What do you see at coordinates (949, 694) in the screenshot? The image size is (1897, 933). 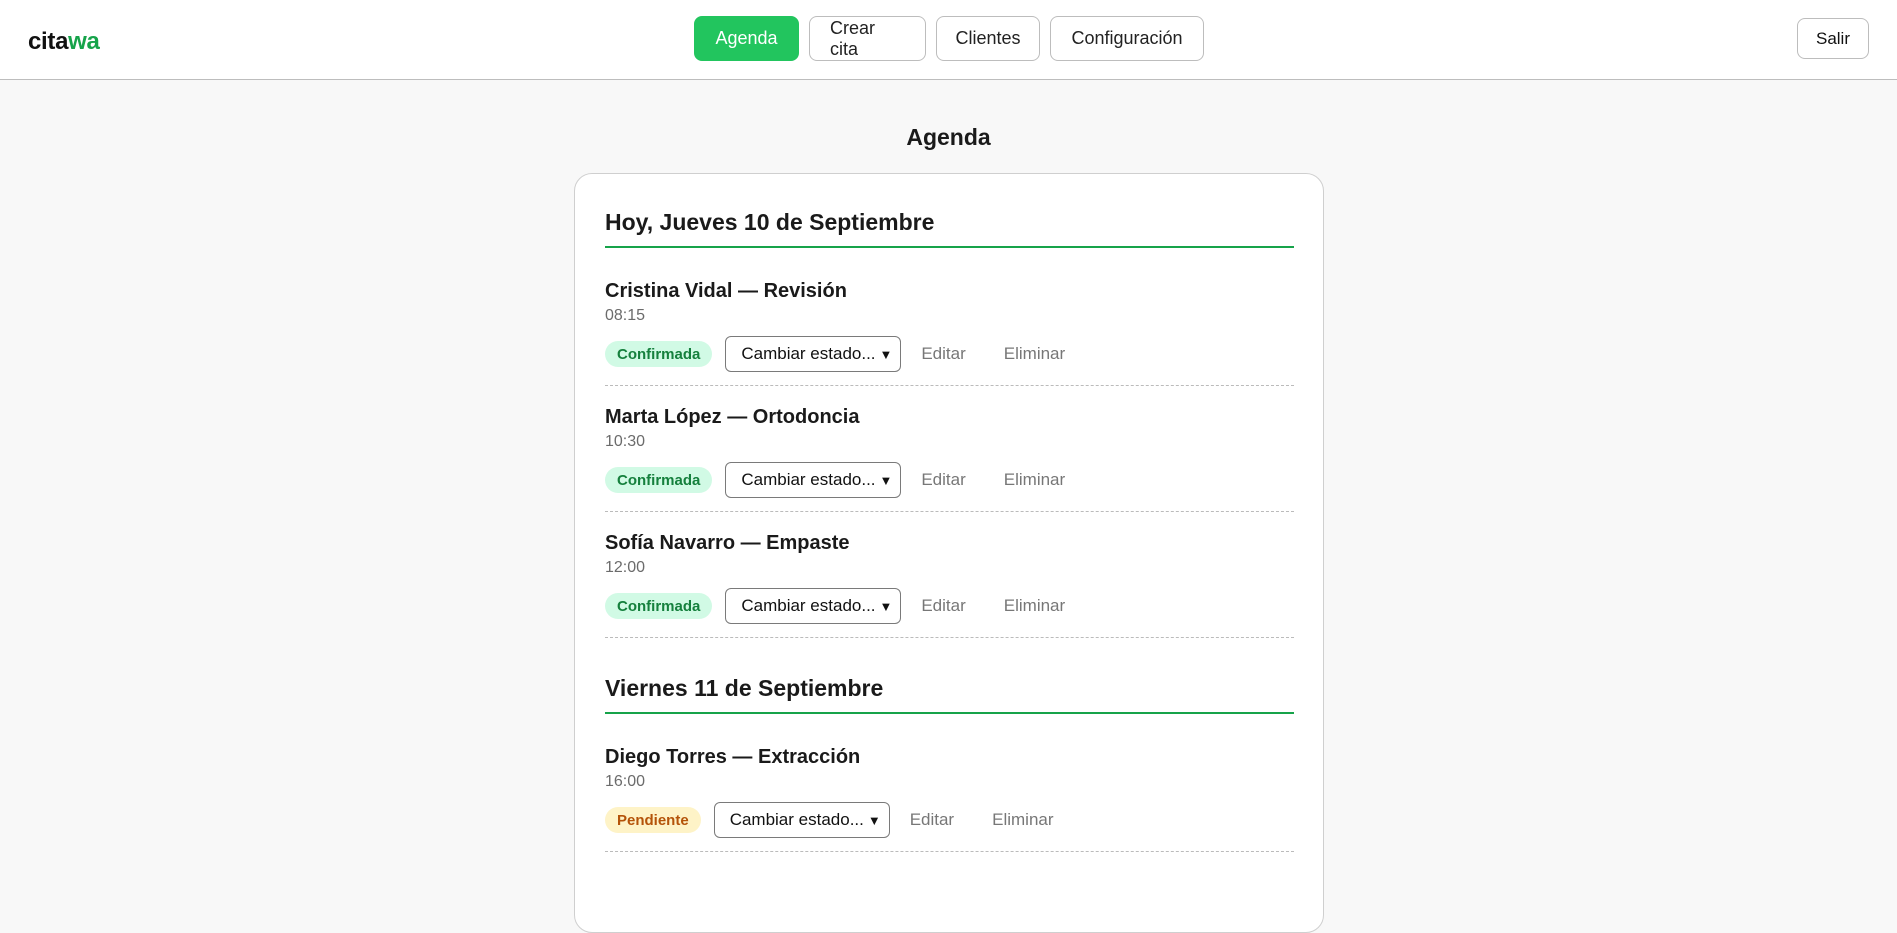 I see `day-heading: Viernes 11 de Septiembre` at bounding box center [949, 694].